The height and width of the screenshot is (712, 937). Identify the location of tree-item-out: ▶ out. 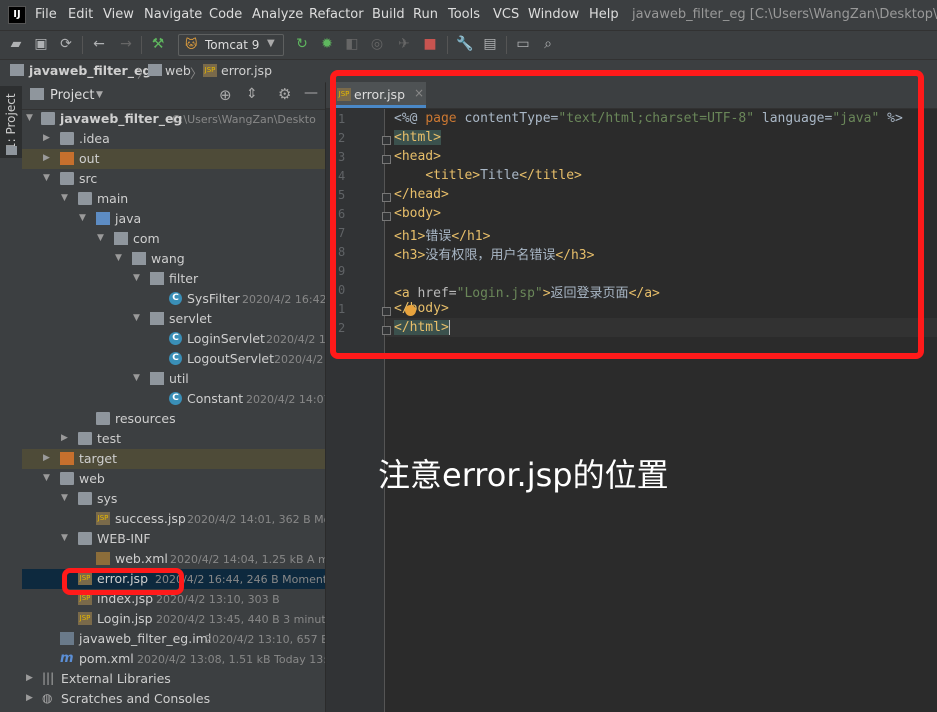
(173, 159).